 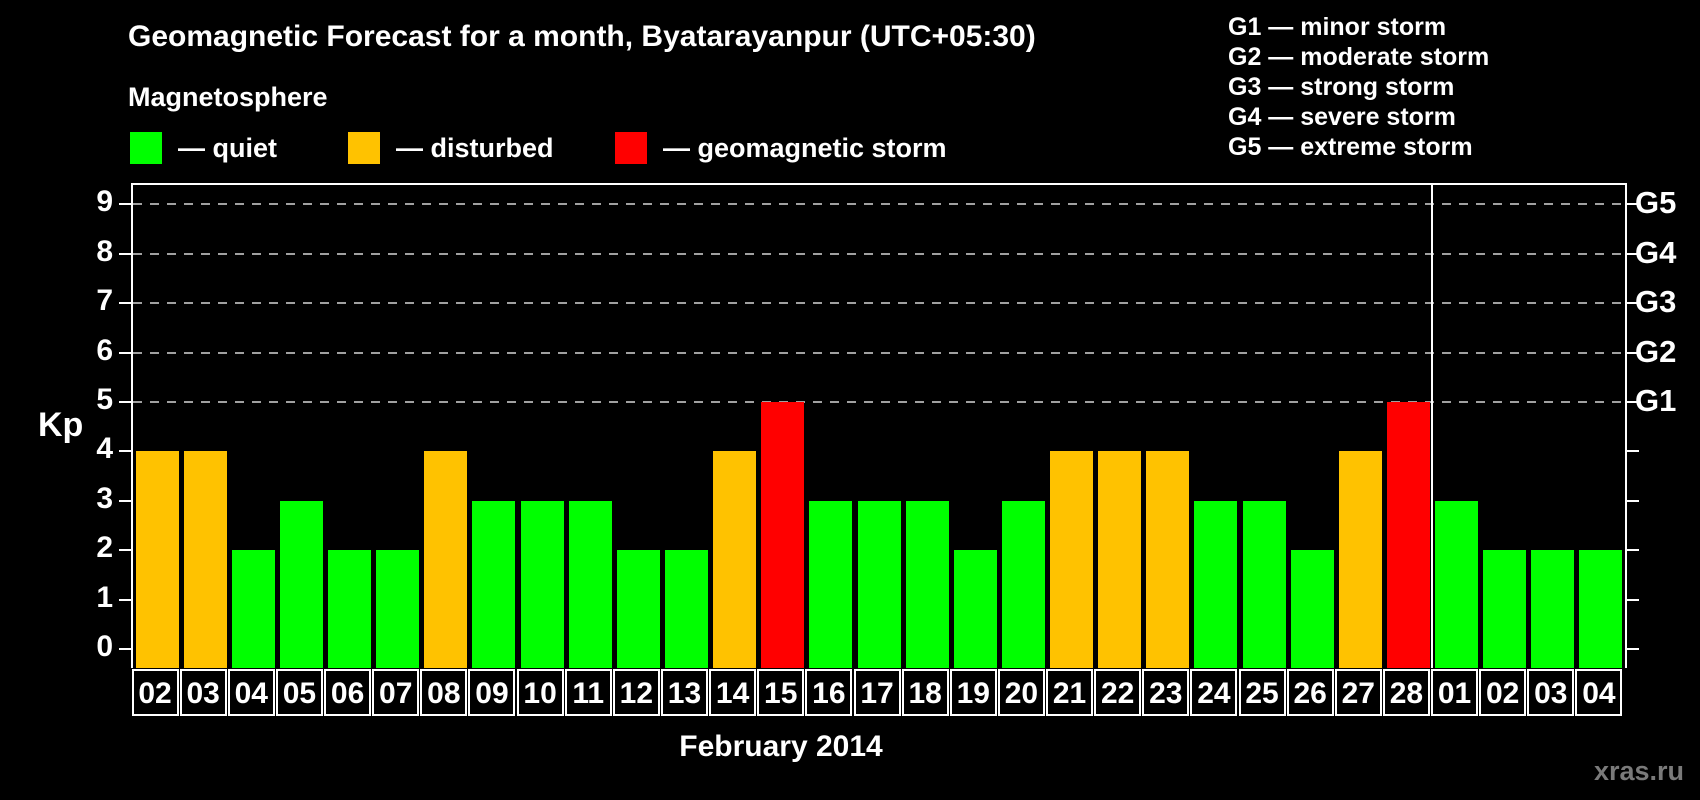 I want to click on legend-label-disturbed: — disturbed, so click(x=475, y=147).